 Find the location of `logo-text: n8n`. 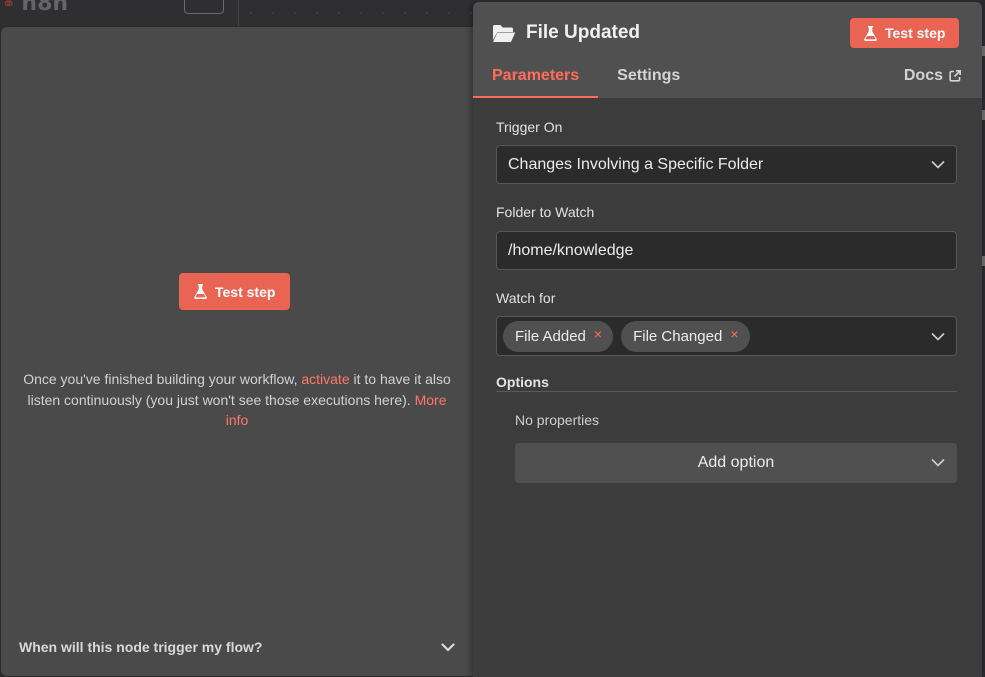

logo-text: n8n is located at coordinates (45, 8).